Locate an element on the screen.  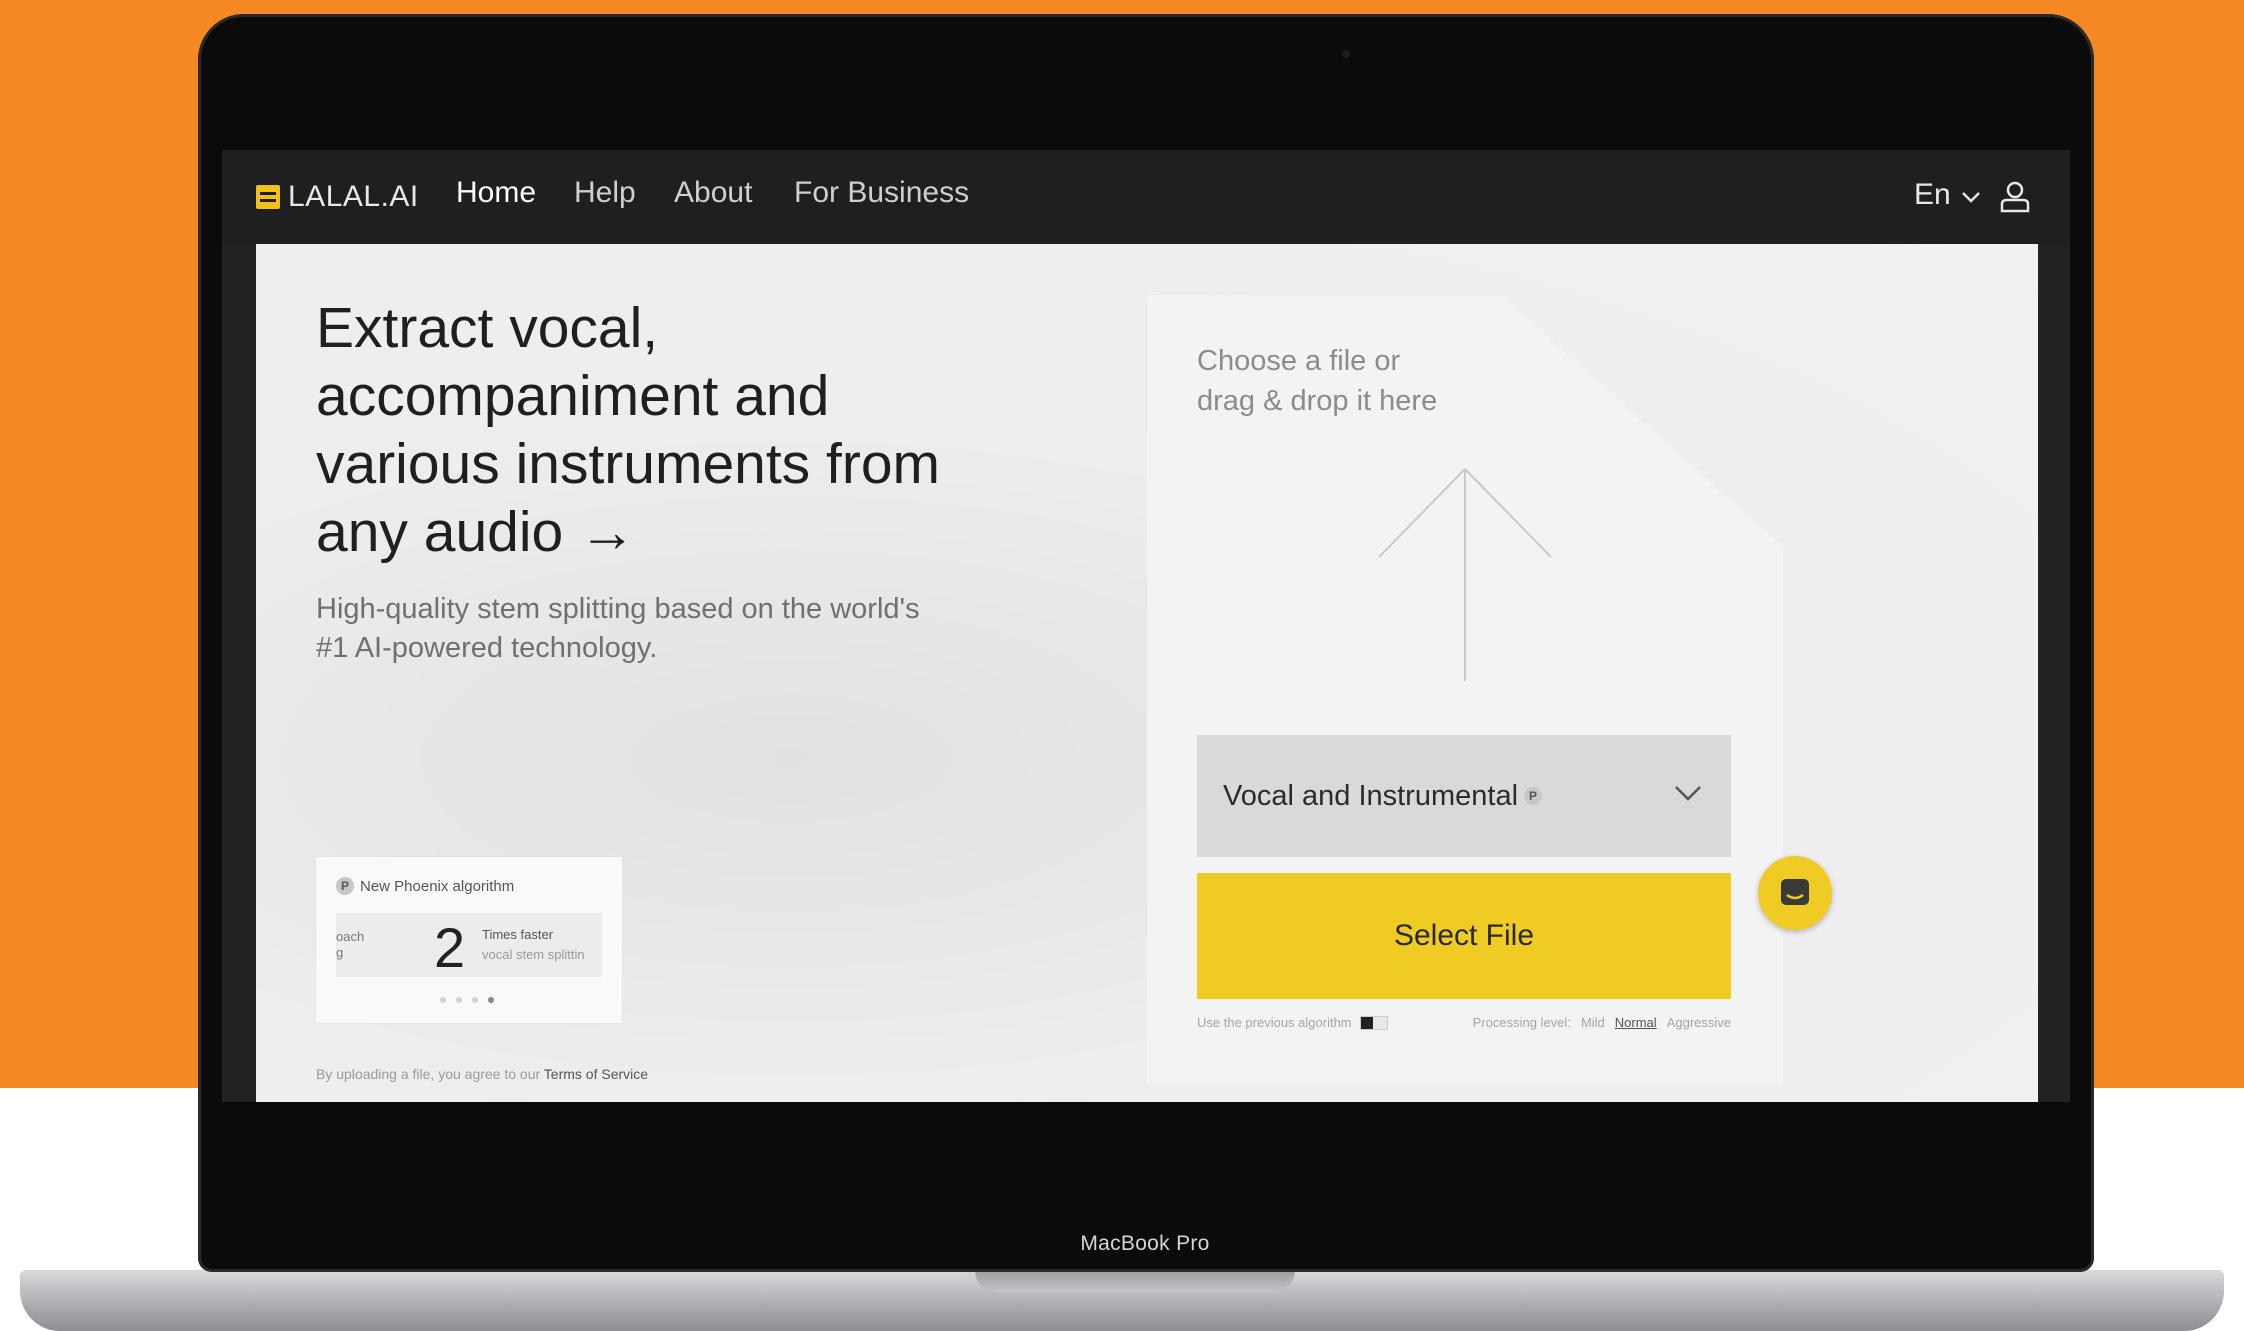
level-mild: Mild is located at coordinates (1593, 1022).